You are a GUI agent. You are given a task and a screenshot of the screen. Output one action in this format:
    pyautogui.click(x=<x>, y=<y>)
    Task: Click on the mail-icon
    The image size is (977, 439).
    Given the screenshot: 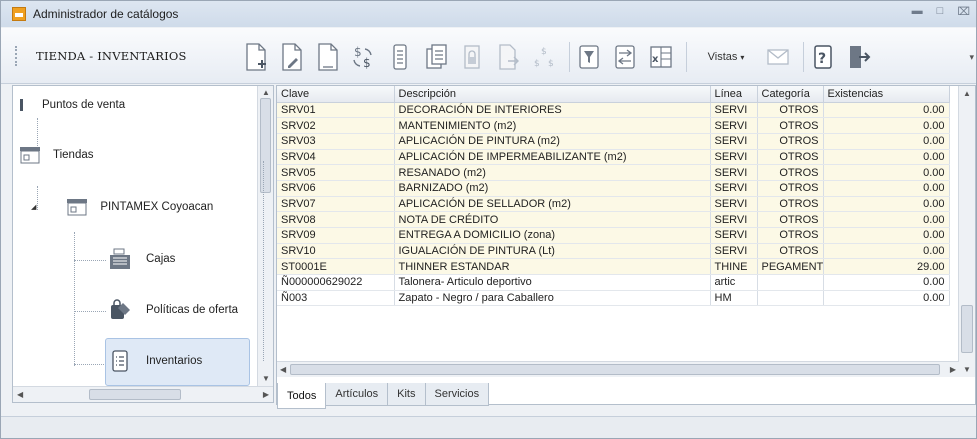 What is the action you would take?
    pyautogui.click(x=778, y=57)
    